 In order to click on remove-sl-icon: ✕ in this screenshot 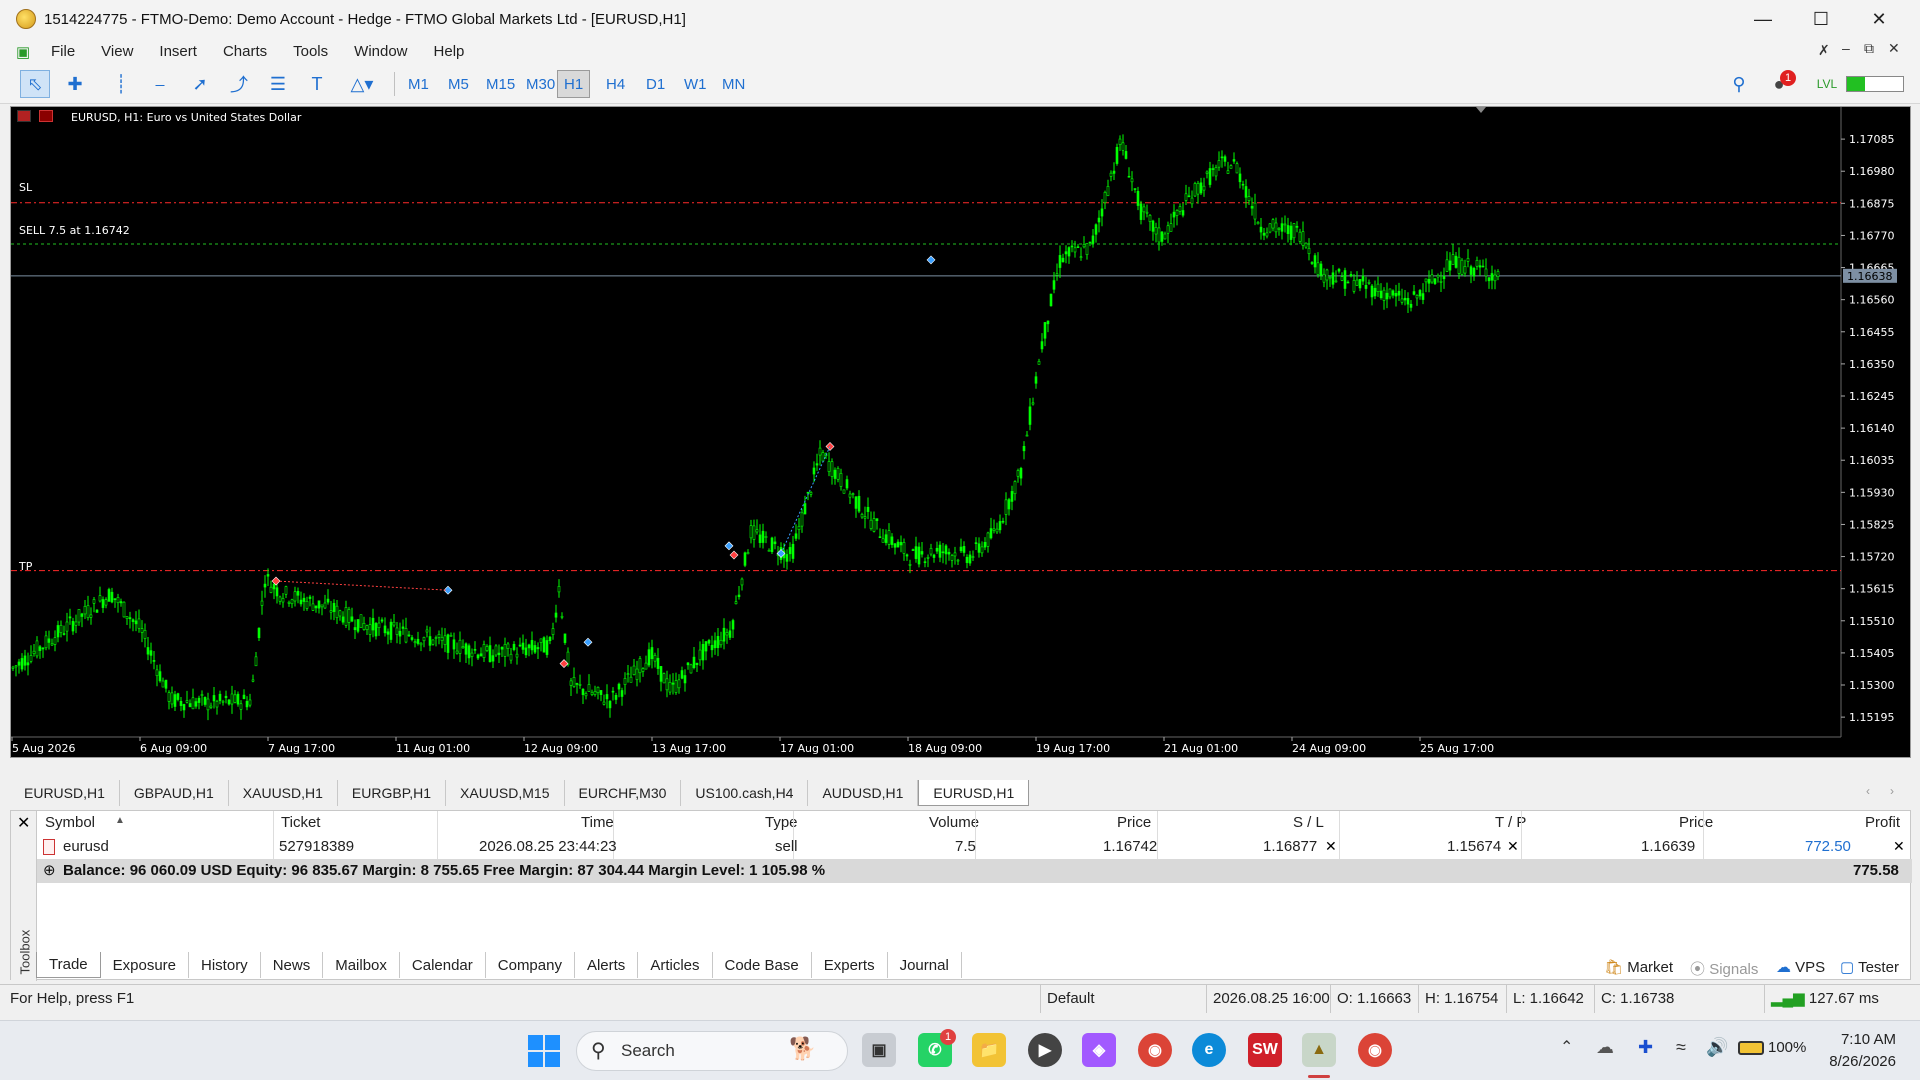, I will do `click(1331, 846)`.